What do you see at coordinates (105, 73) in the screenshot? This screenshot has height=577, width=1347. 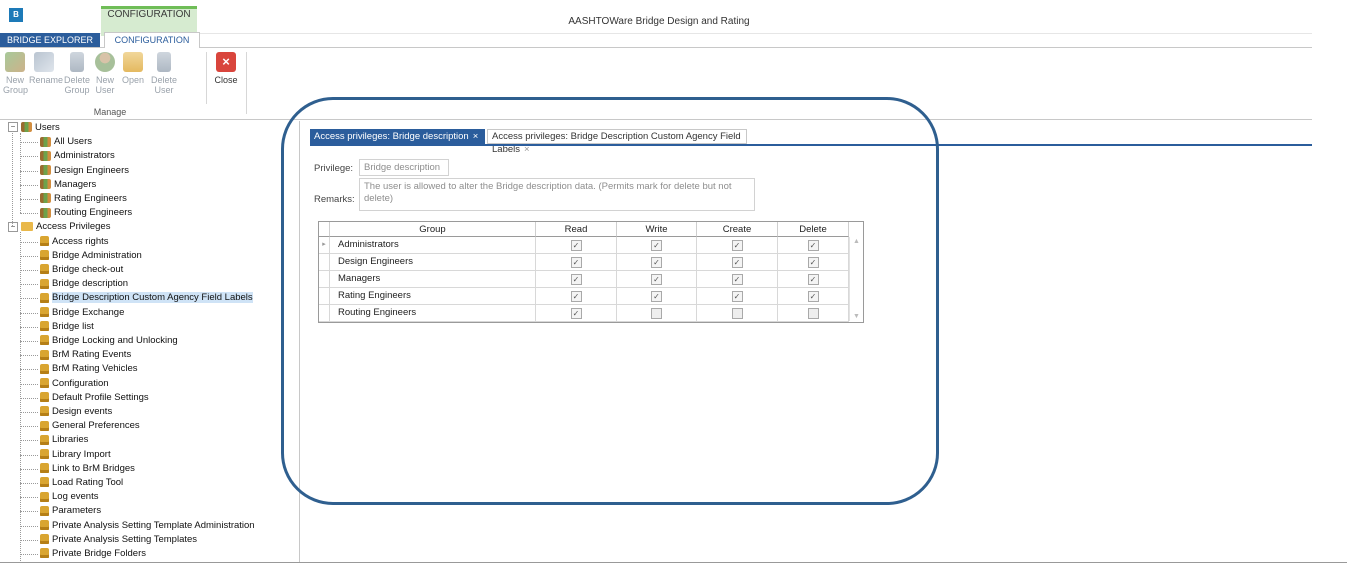 I see `new-user-button: New User` at bounding box center [105, 73].